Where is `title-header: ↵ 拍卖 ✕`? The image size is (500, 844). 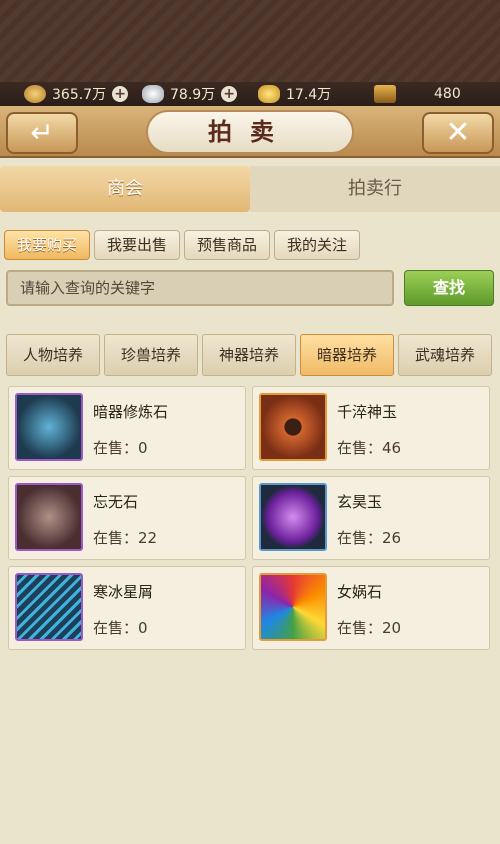
title-header: ↵ 拍卖 ✕ is located at coordinates (250, 132).